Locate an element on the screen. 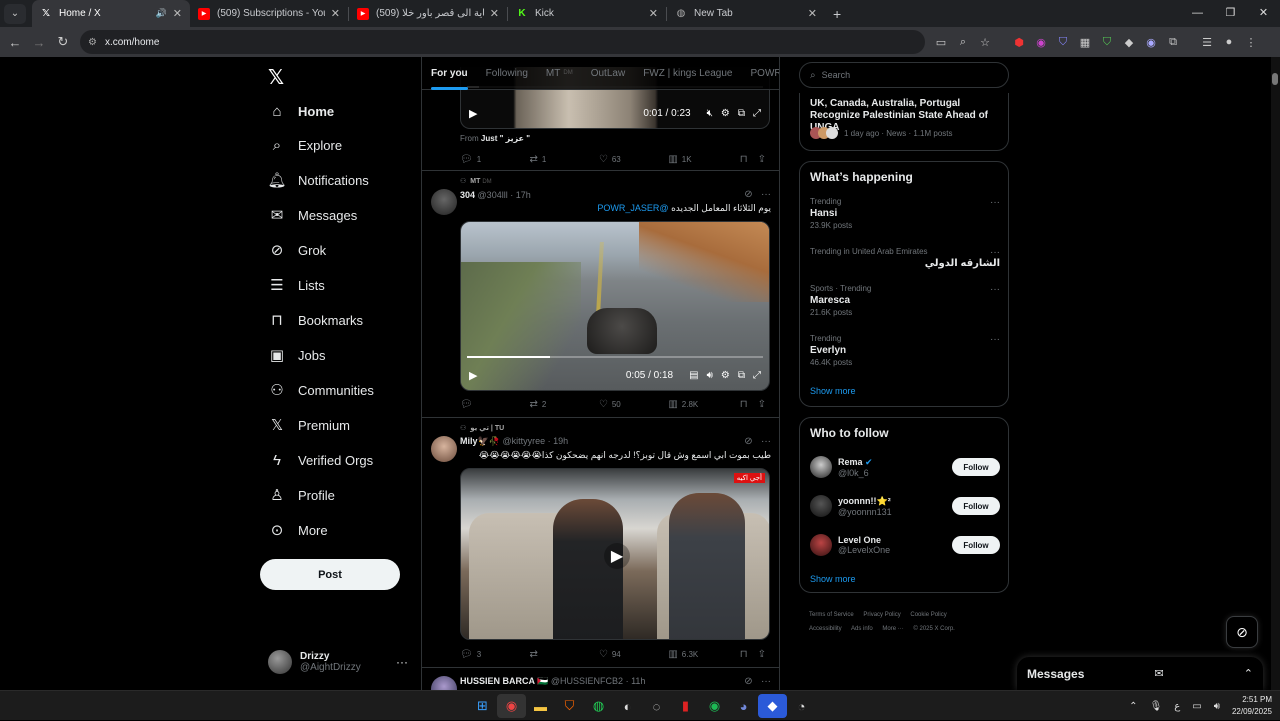 The image size is (1280, 721). discord-icon: ◕ is located at coordinates (743, 706).